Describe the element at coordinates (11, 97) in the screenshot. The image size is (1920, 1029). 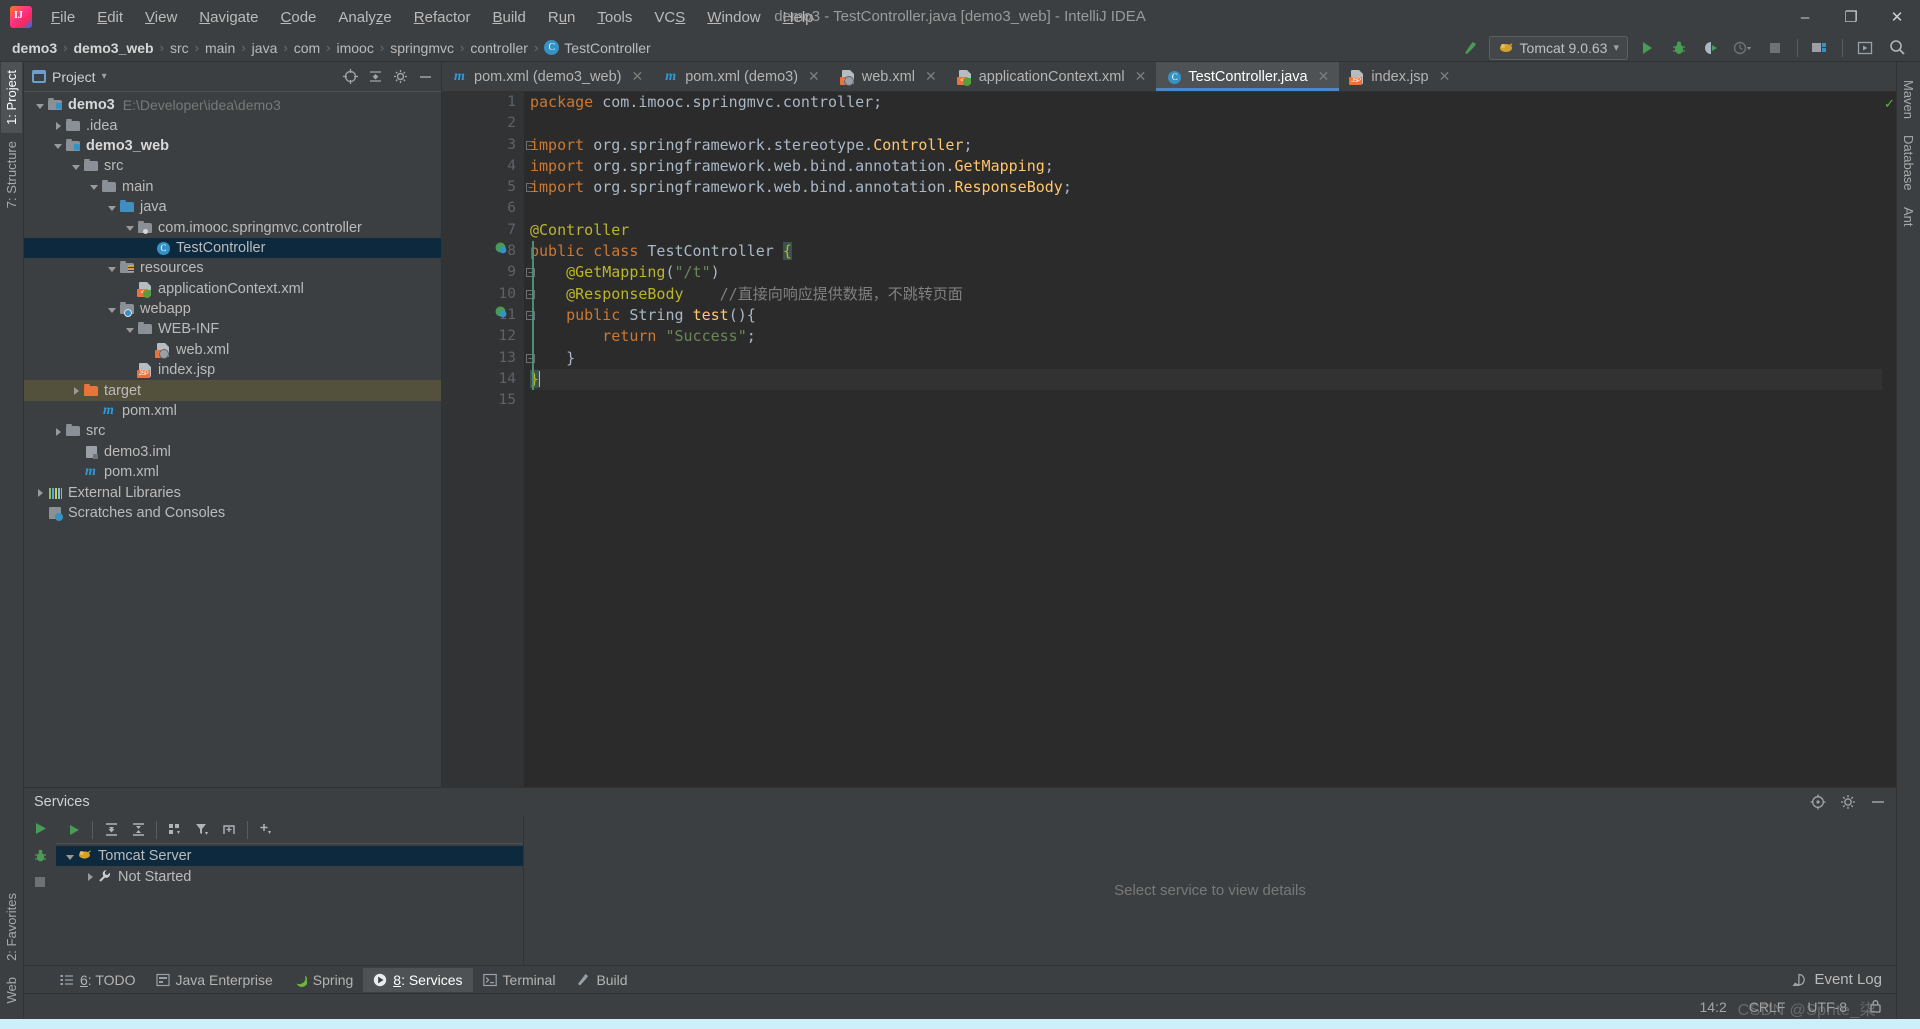
I see `sidebar-tab-project: 1: Project` at that location.